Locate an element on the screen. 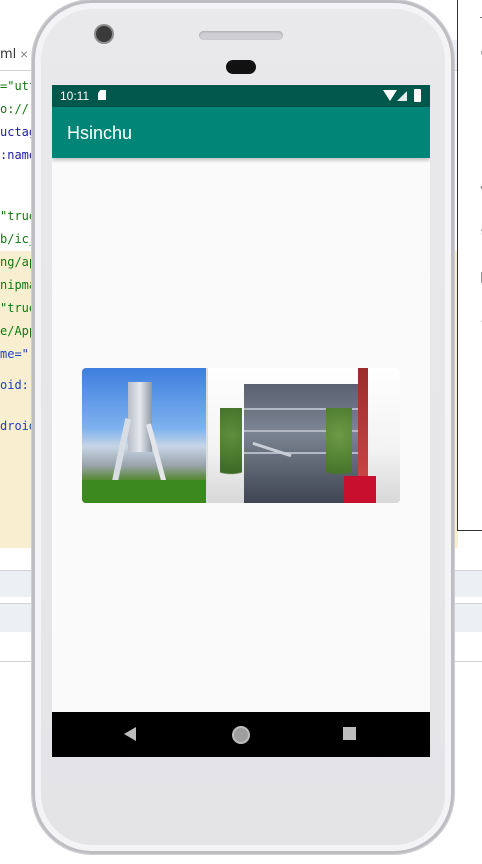 This screenshot has height=864, width=482. code-line: droid is located at coordinates (18, 426).